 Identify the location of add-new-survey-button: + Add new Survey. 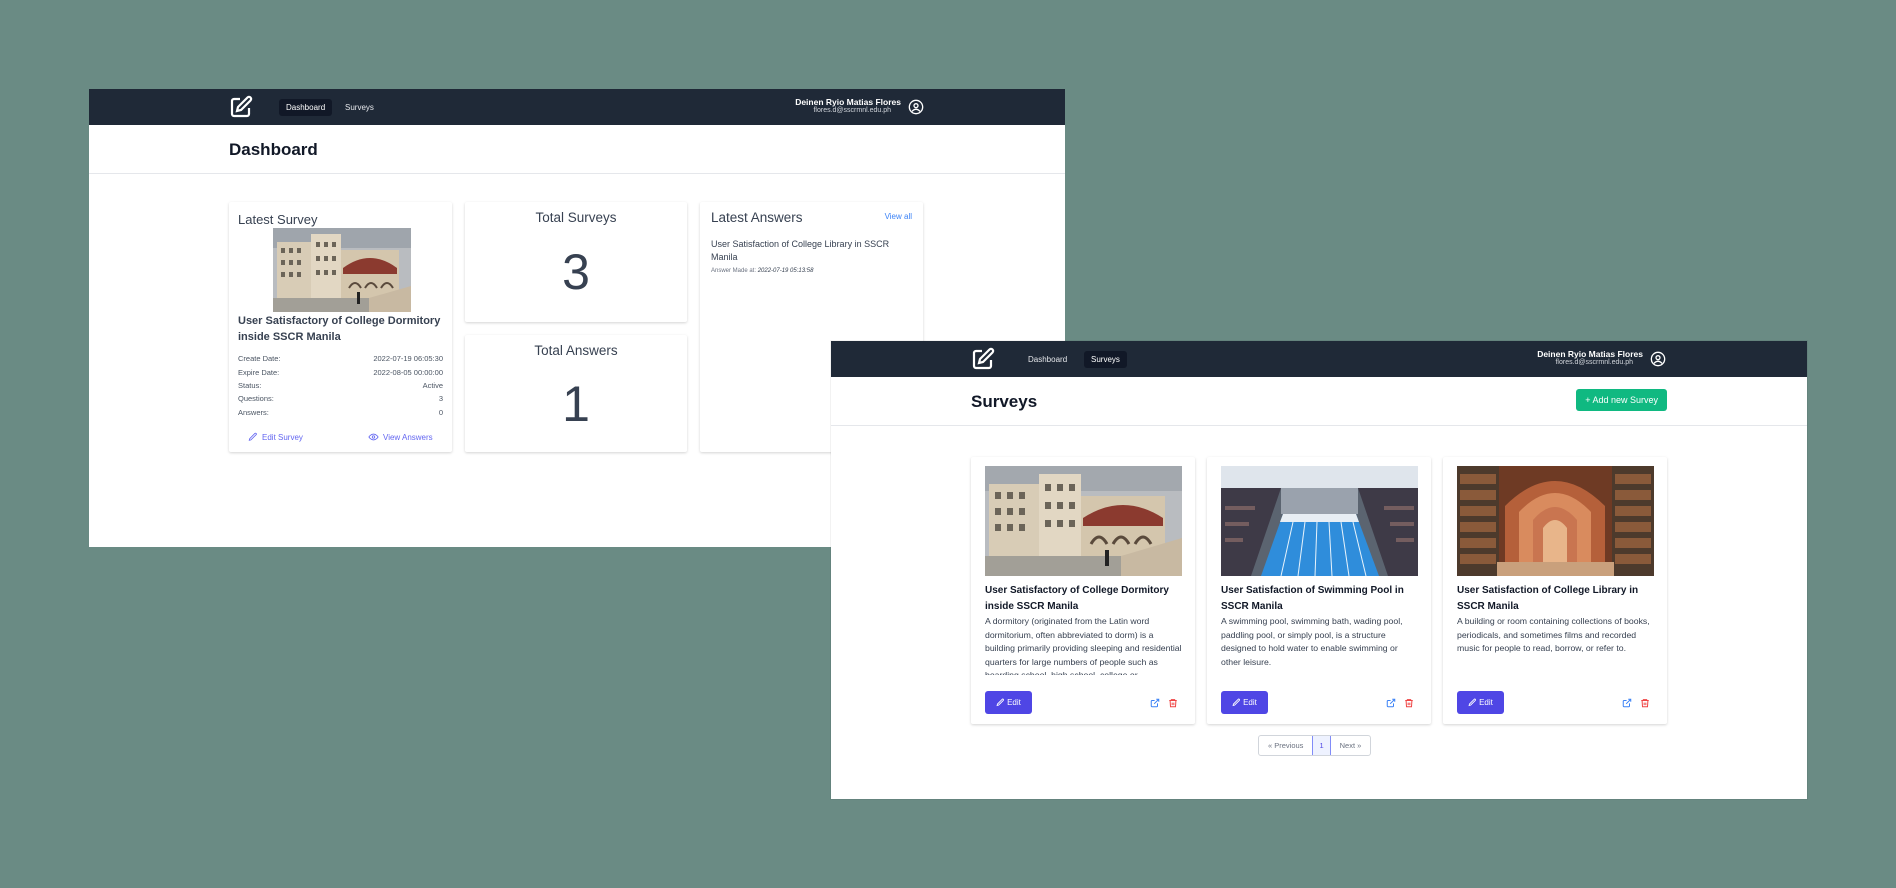
(1621, 400).